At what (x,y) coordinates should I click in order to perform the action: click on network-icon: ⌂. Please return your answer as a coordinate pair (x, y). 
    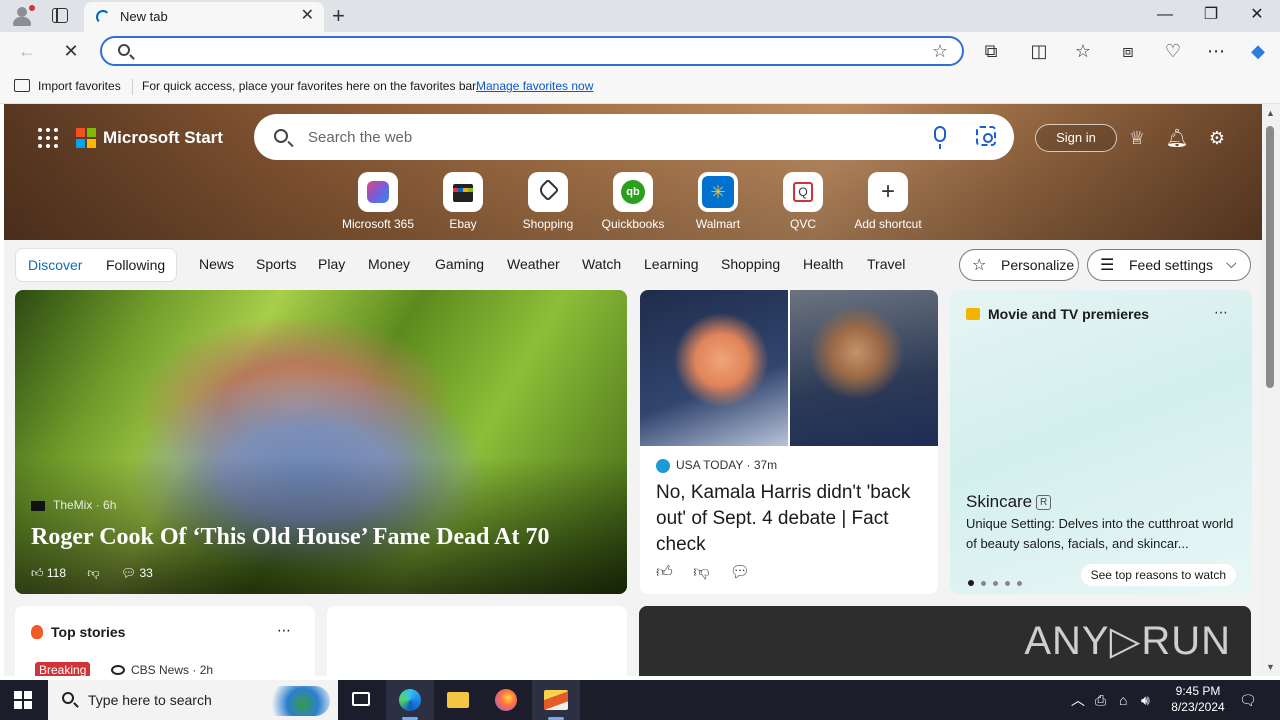
    Looking at the image, I should click on (1123, 700).